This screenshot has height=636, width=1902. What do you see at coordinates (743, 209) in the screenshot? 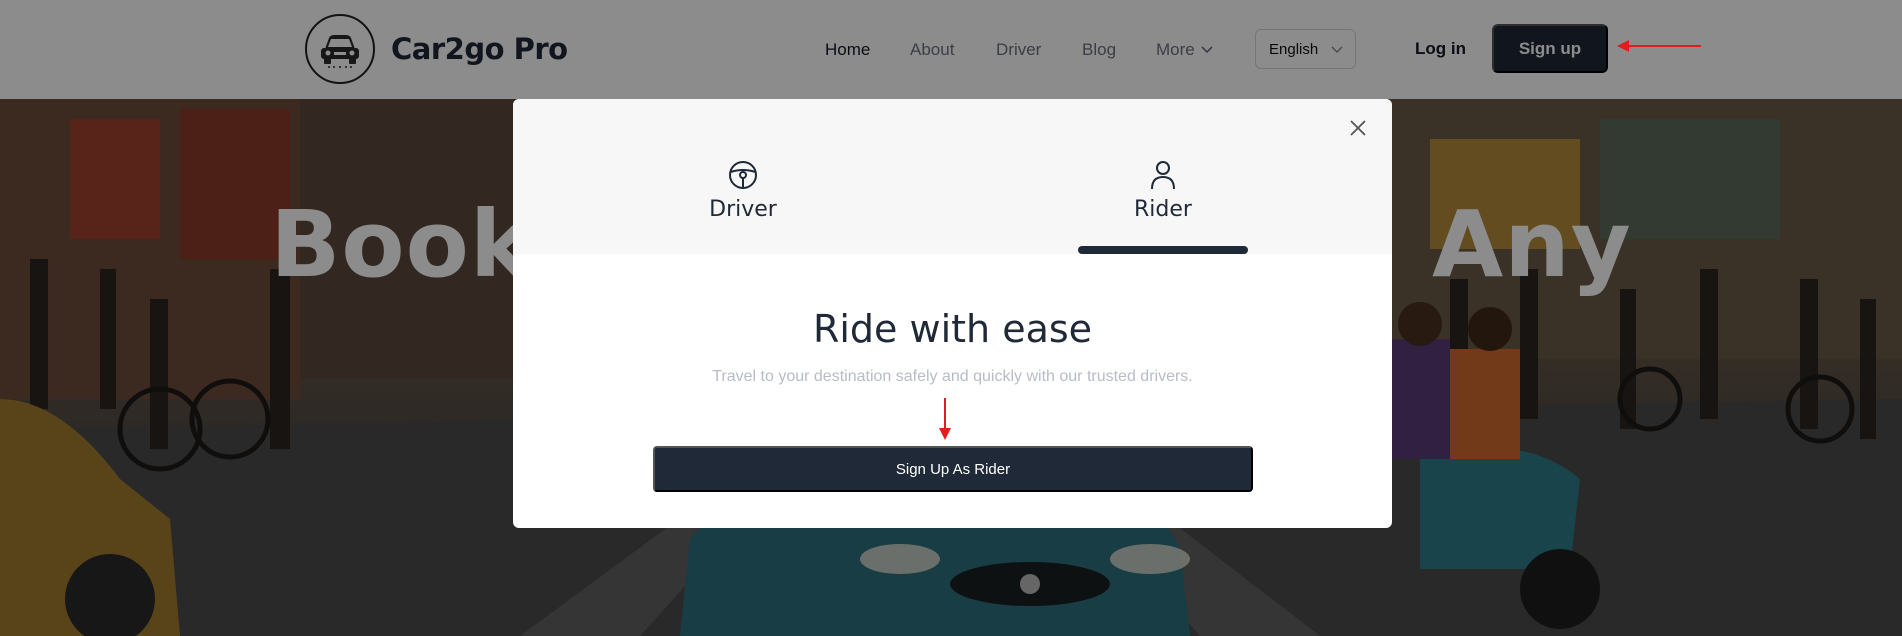
I see `tab-driver-label: Driver` at bounding box center [743, 209].